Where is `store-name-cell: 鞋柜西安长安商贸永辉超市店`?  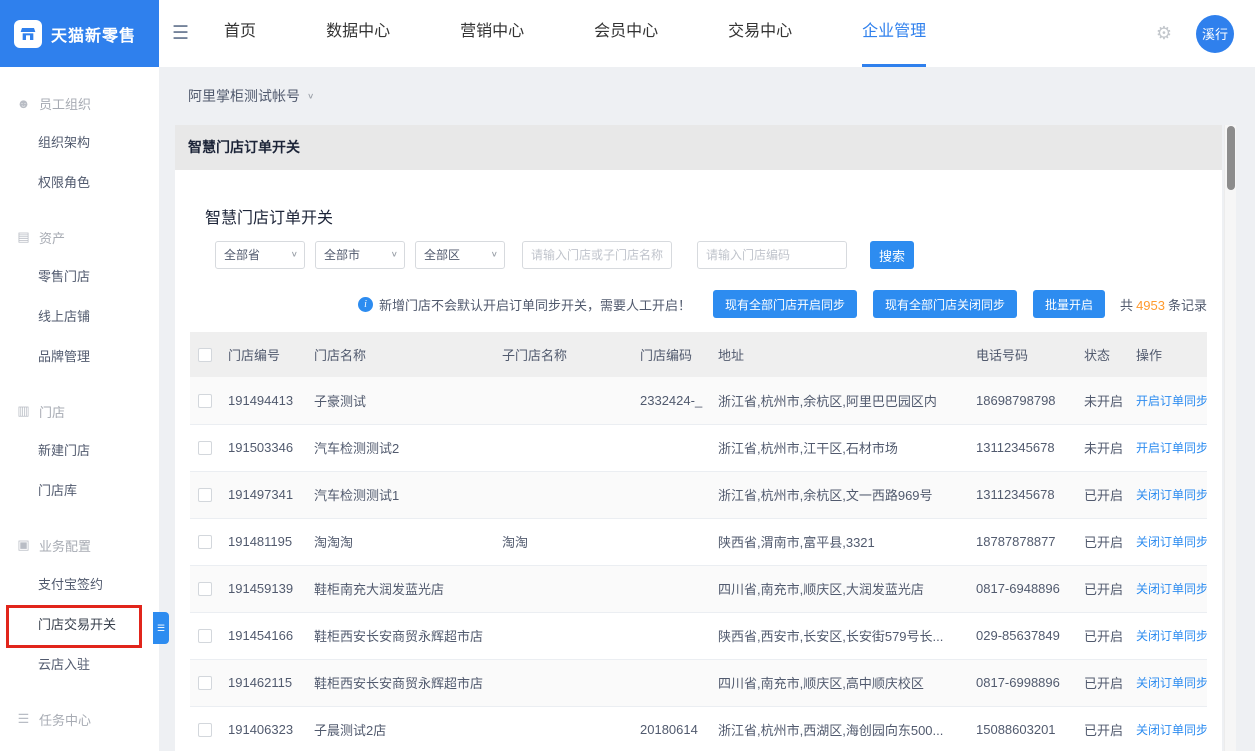 store-name-cell: 鞋柜西安长安商贸永辉超市店 is located at coordinates (408, 683).